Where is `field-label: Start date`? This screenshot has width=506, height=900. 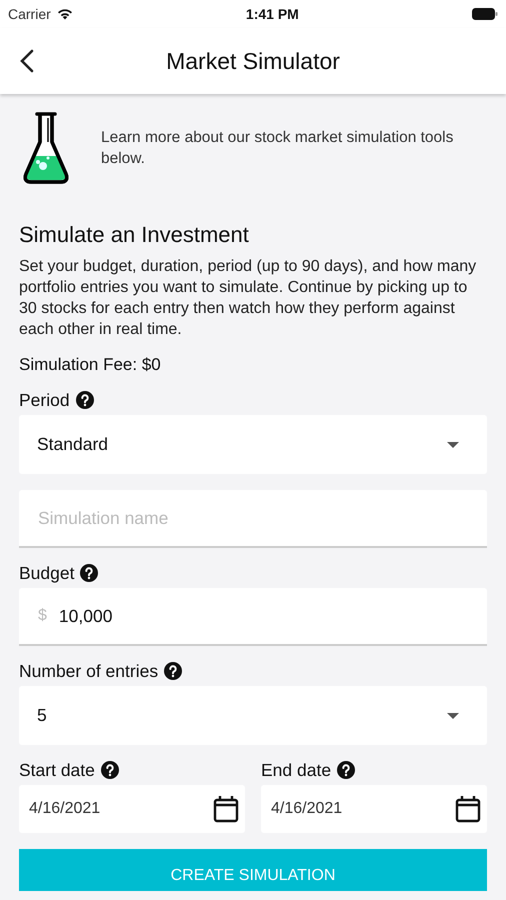
field-label: Start date is located at coordinates (57, 770).